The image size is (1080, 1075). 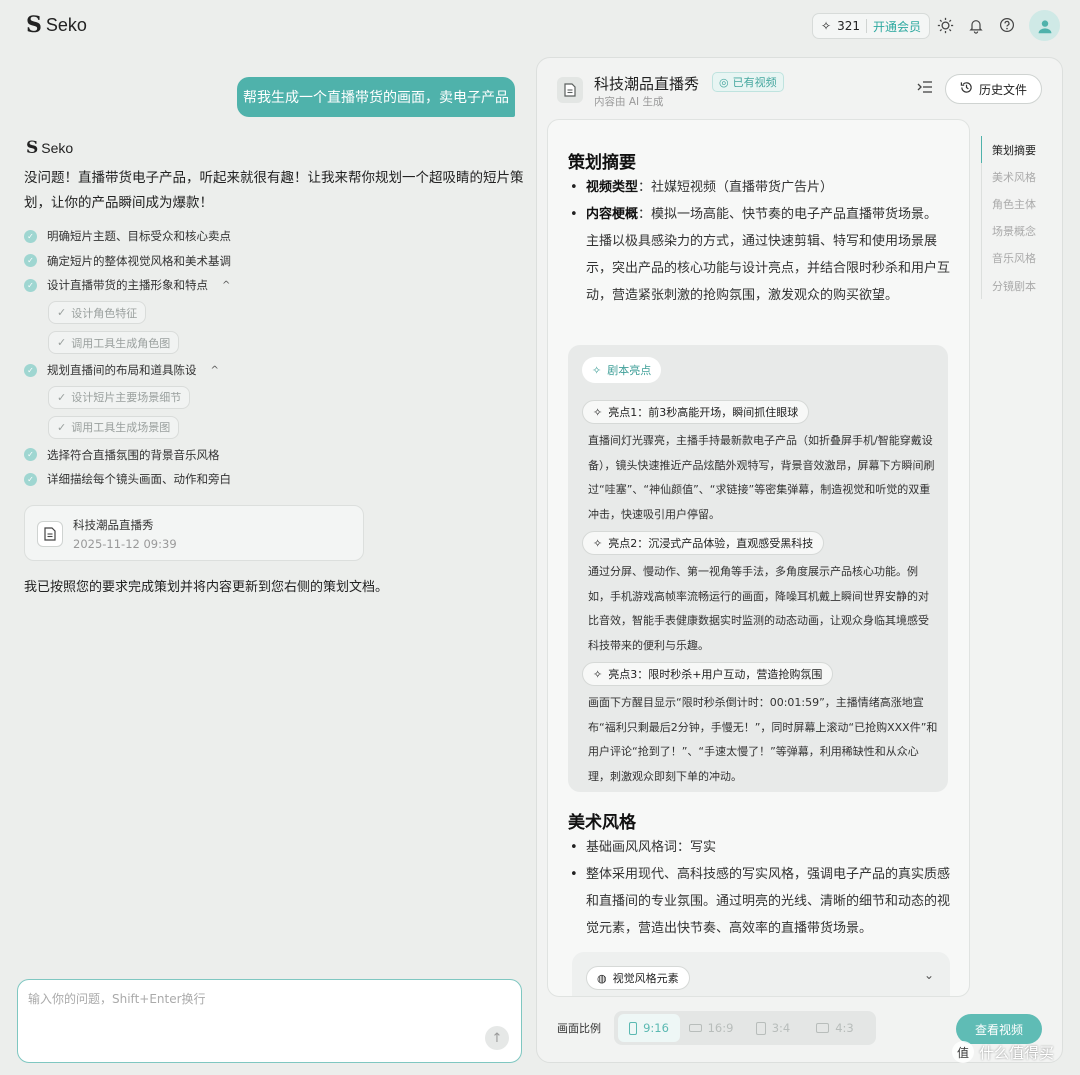 I want to click on substep-chip: ✓ 设计角色特征, so click(x=97, y=313).